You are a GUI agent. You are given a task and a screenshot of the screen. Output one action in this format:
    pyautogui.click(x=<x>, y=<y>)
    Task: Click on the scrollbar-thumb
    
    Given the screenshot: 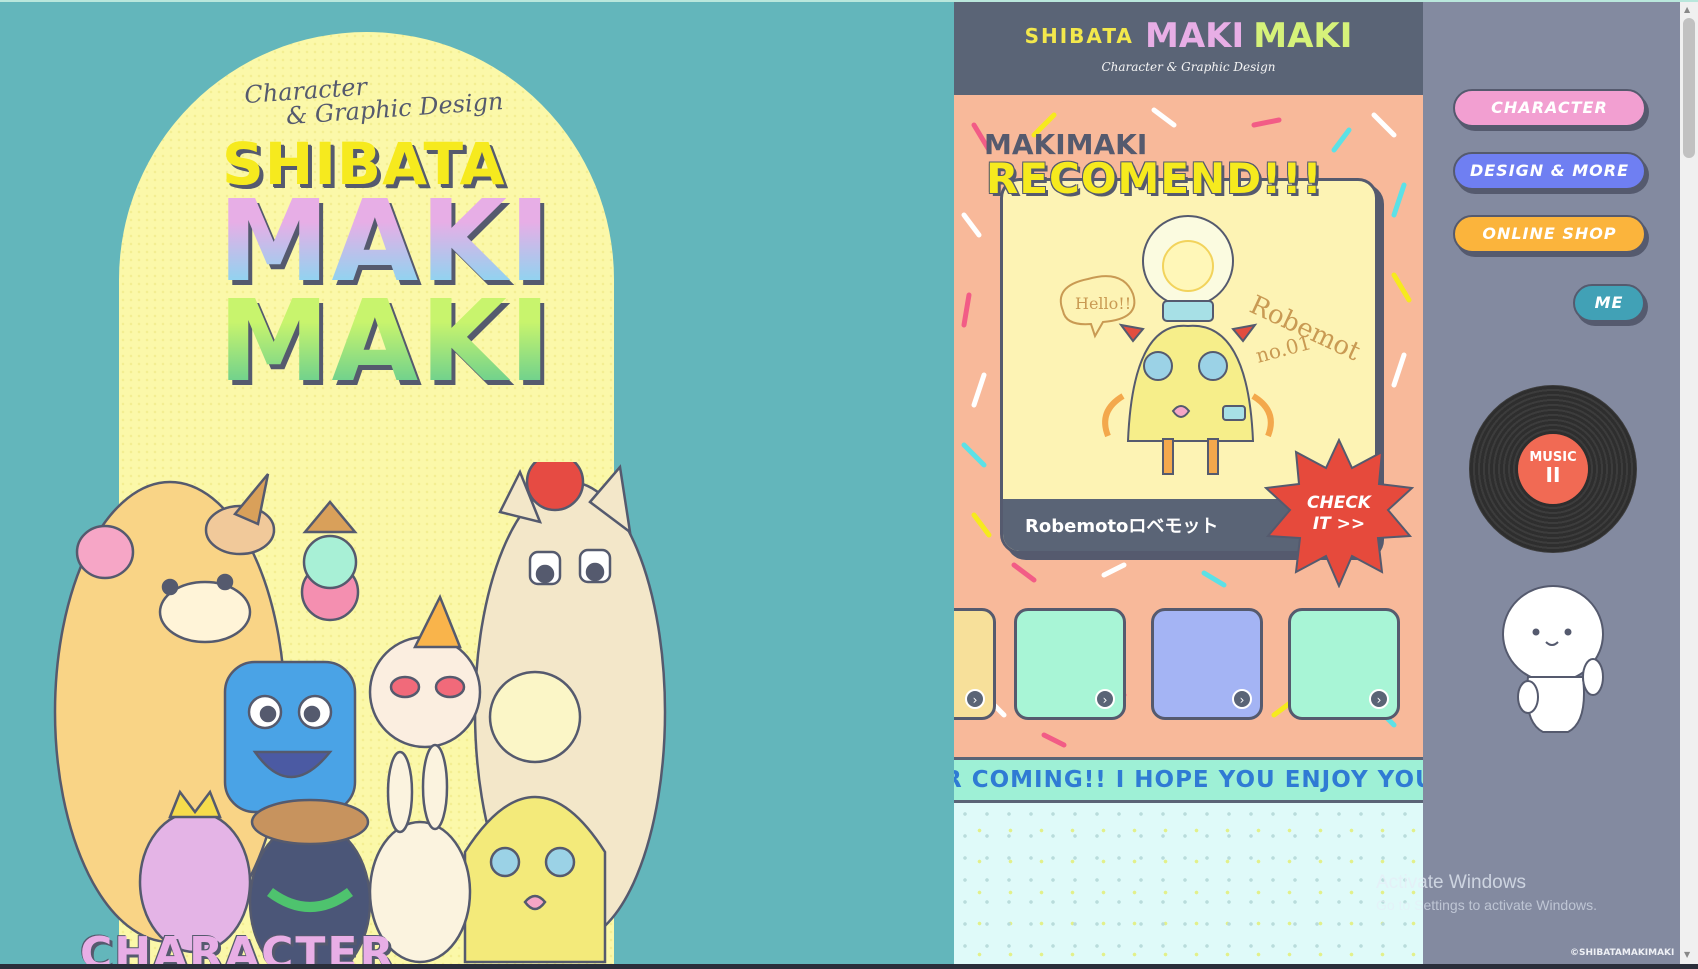 What is the action you would take?
    pyautogui.click(x=1689, y=88)
    